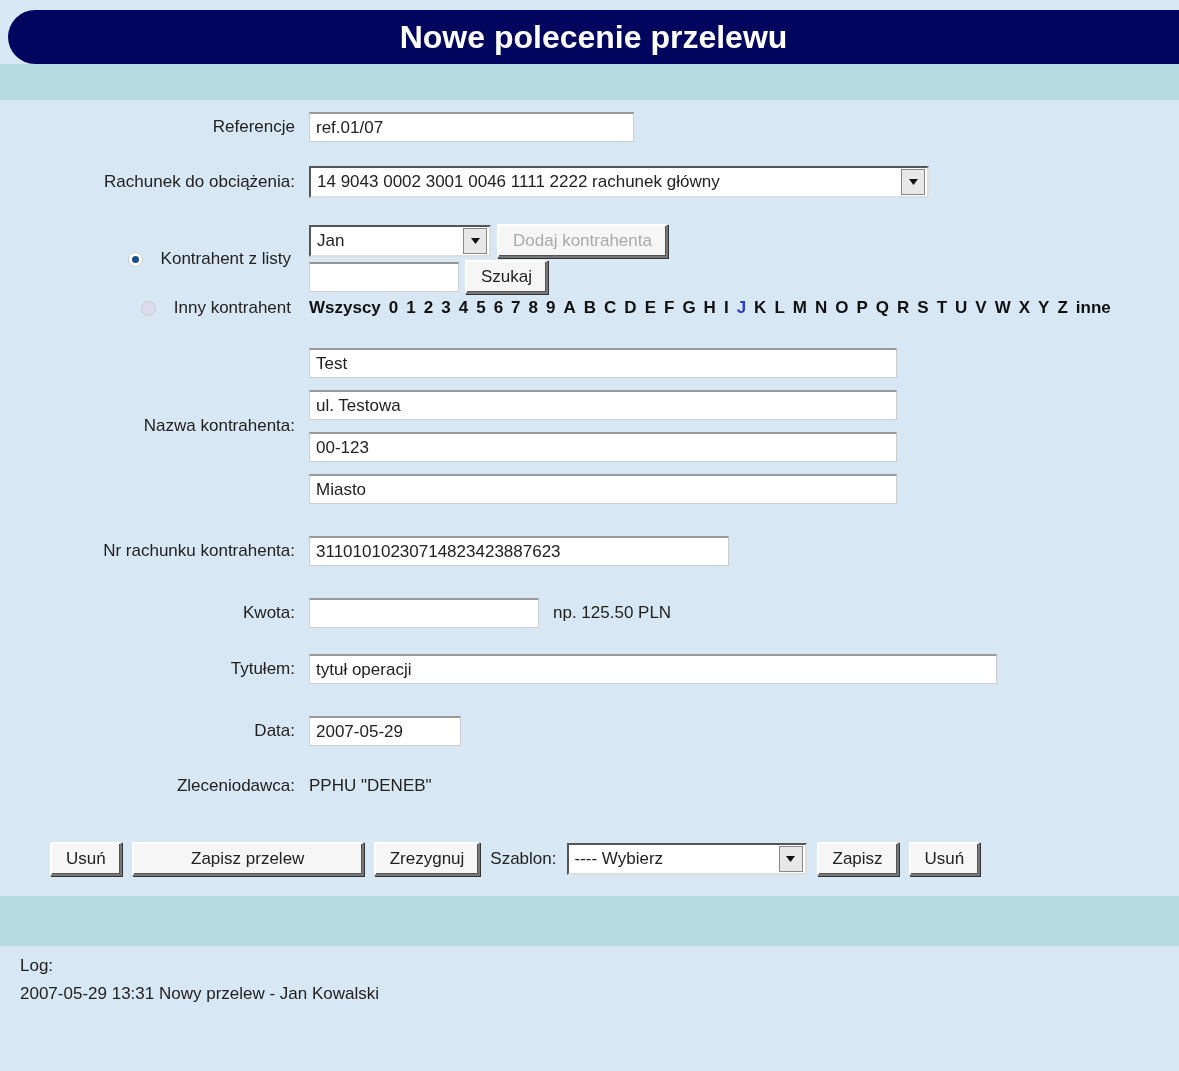  I want to click on letter-link: inne, so click(1093, 308).